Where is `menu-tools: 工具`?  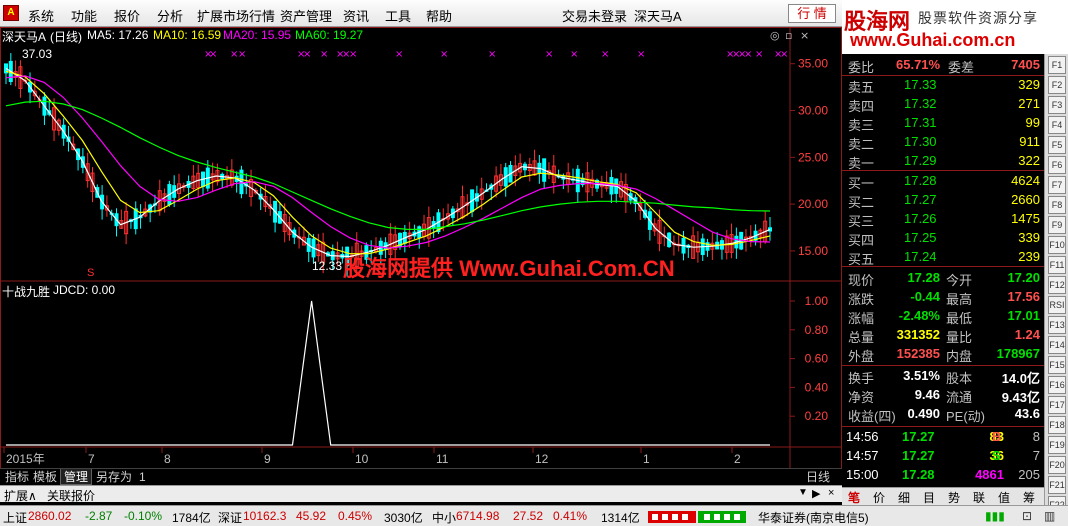
menu-tools: 工具 is located at coordinates (398, 15).